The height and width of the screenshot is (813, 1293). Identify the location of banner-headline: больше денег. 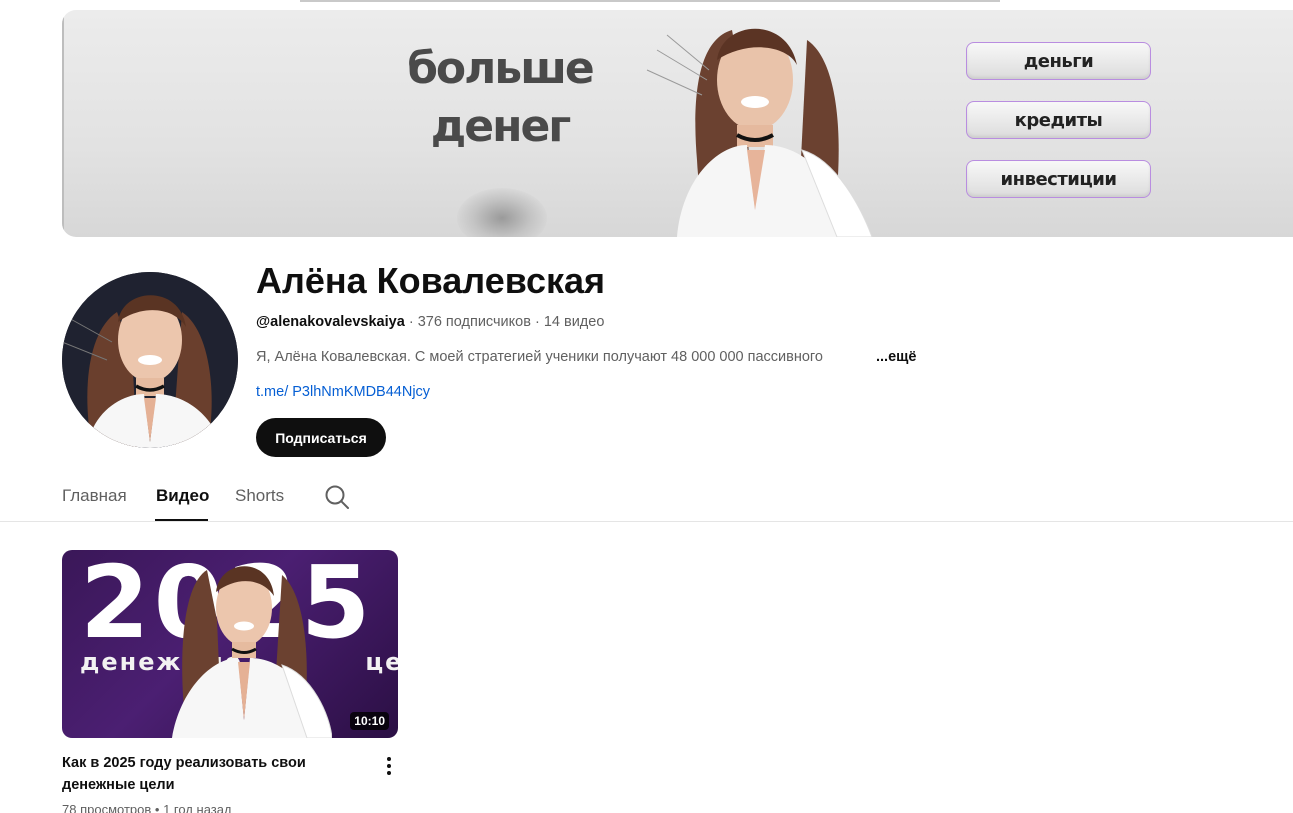
(500, 98).